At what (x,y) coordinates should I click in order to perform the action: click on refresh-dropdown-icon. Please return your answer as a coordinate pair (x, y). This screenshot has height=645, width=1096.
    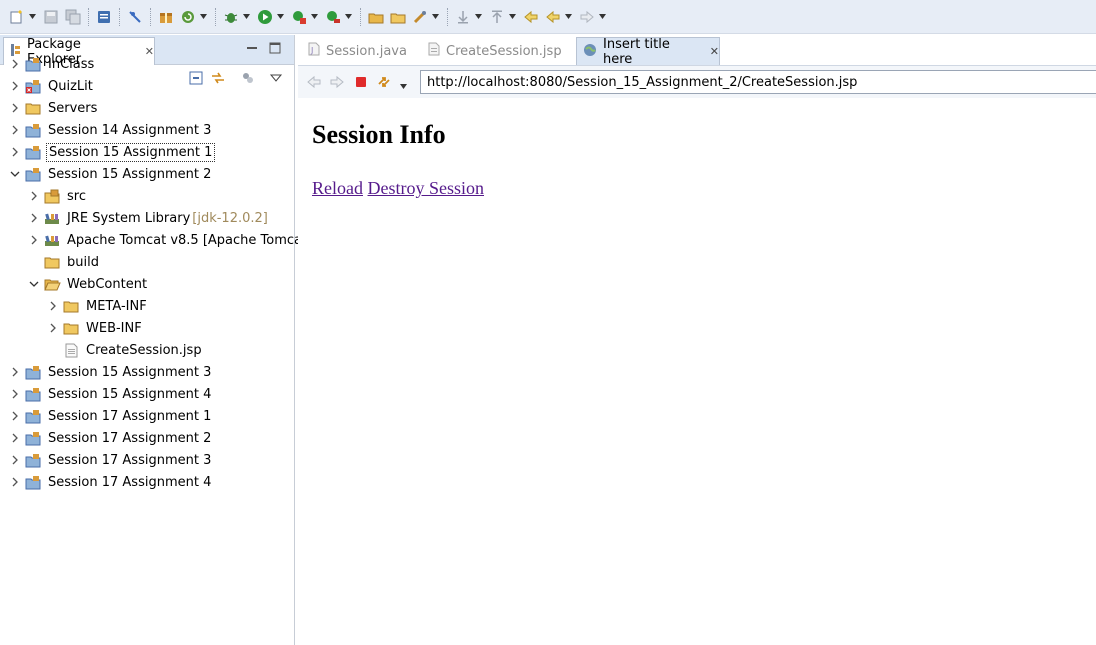
    Looking at the image, I should click on (203, 16).